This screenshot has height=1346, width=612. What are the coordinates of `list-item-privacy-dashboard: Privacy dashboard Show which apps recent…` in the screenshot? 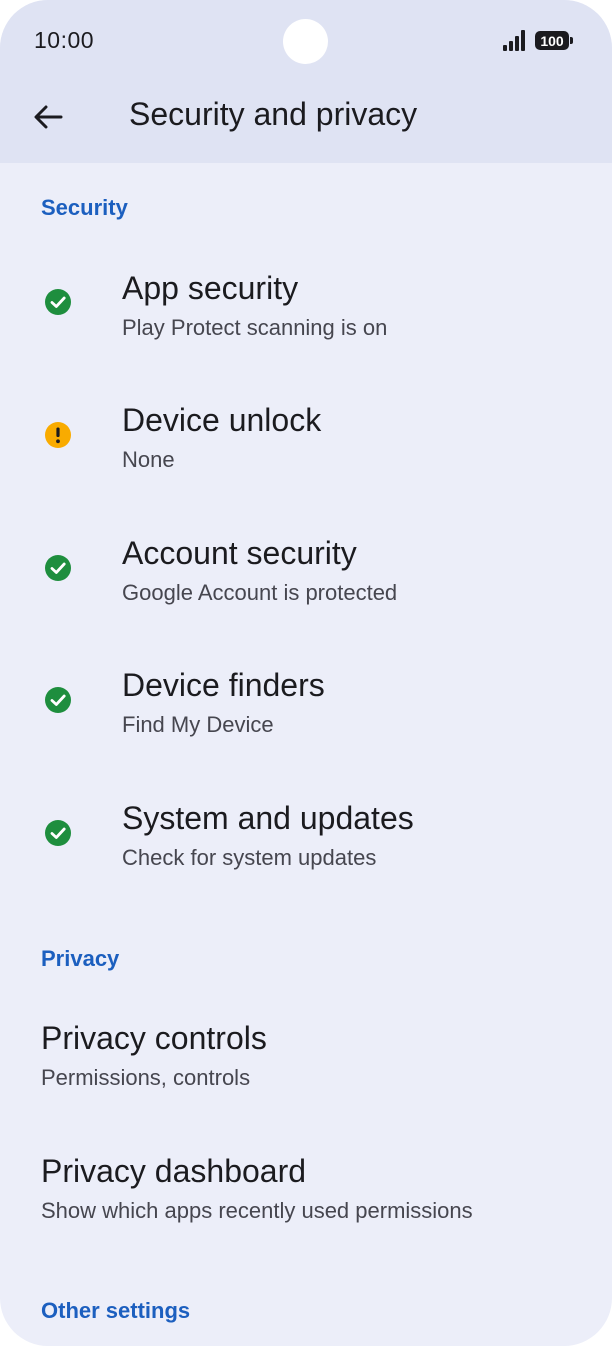 It's located at (306, 1188).